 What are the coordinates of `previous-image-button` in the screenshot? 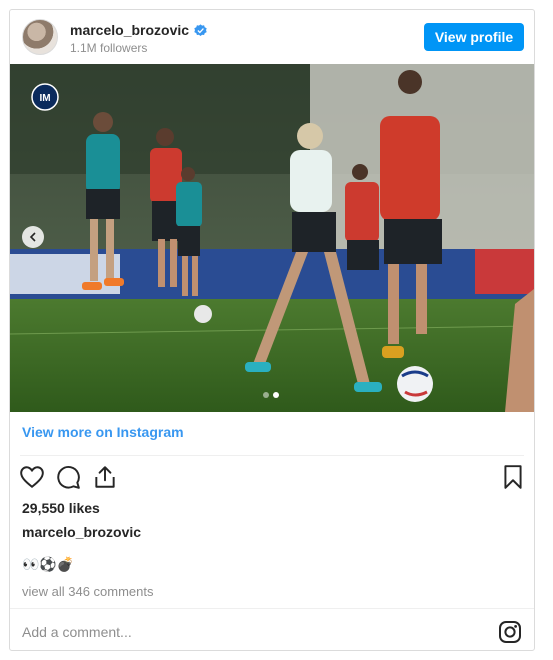 It's located at (33, 237).